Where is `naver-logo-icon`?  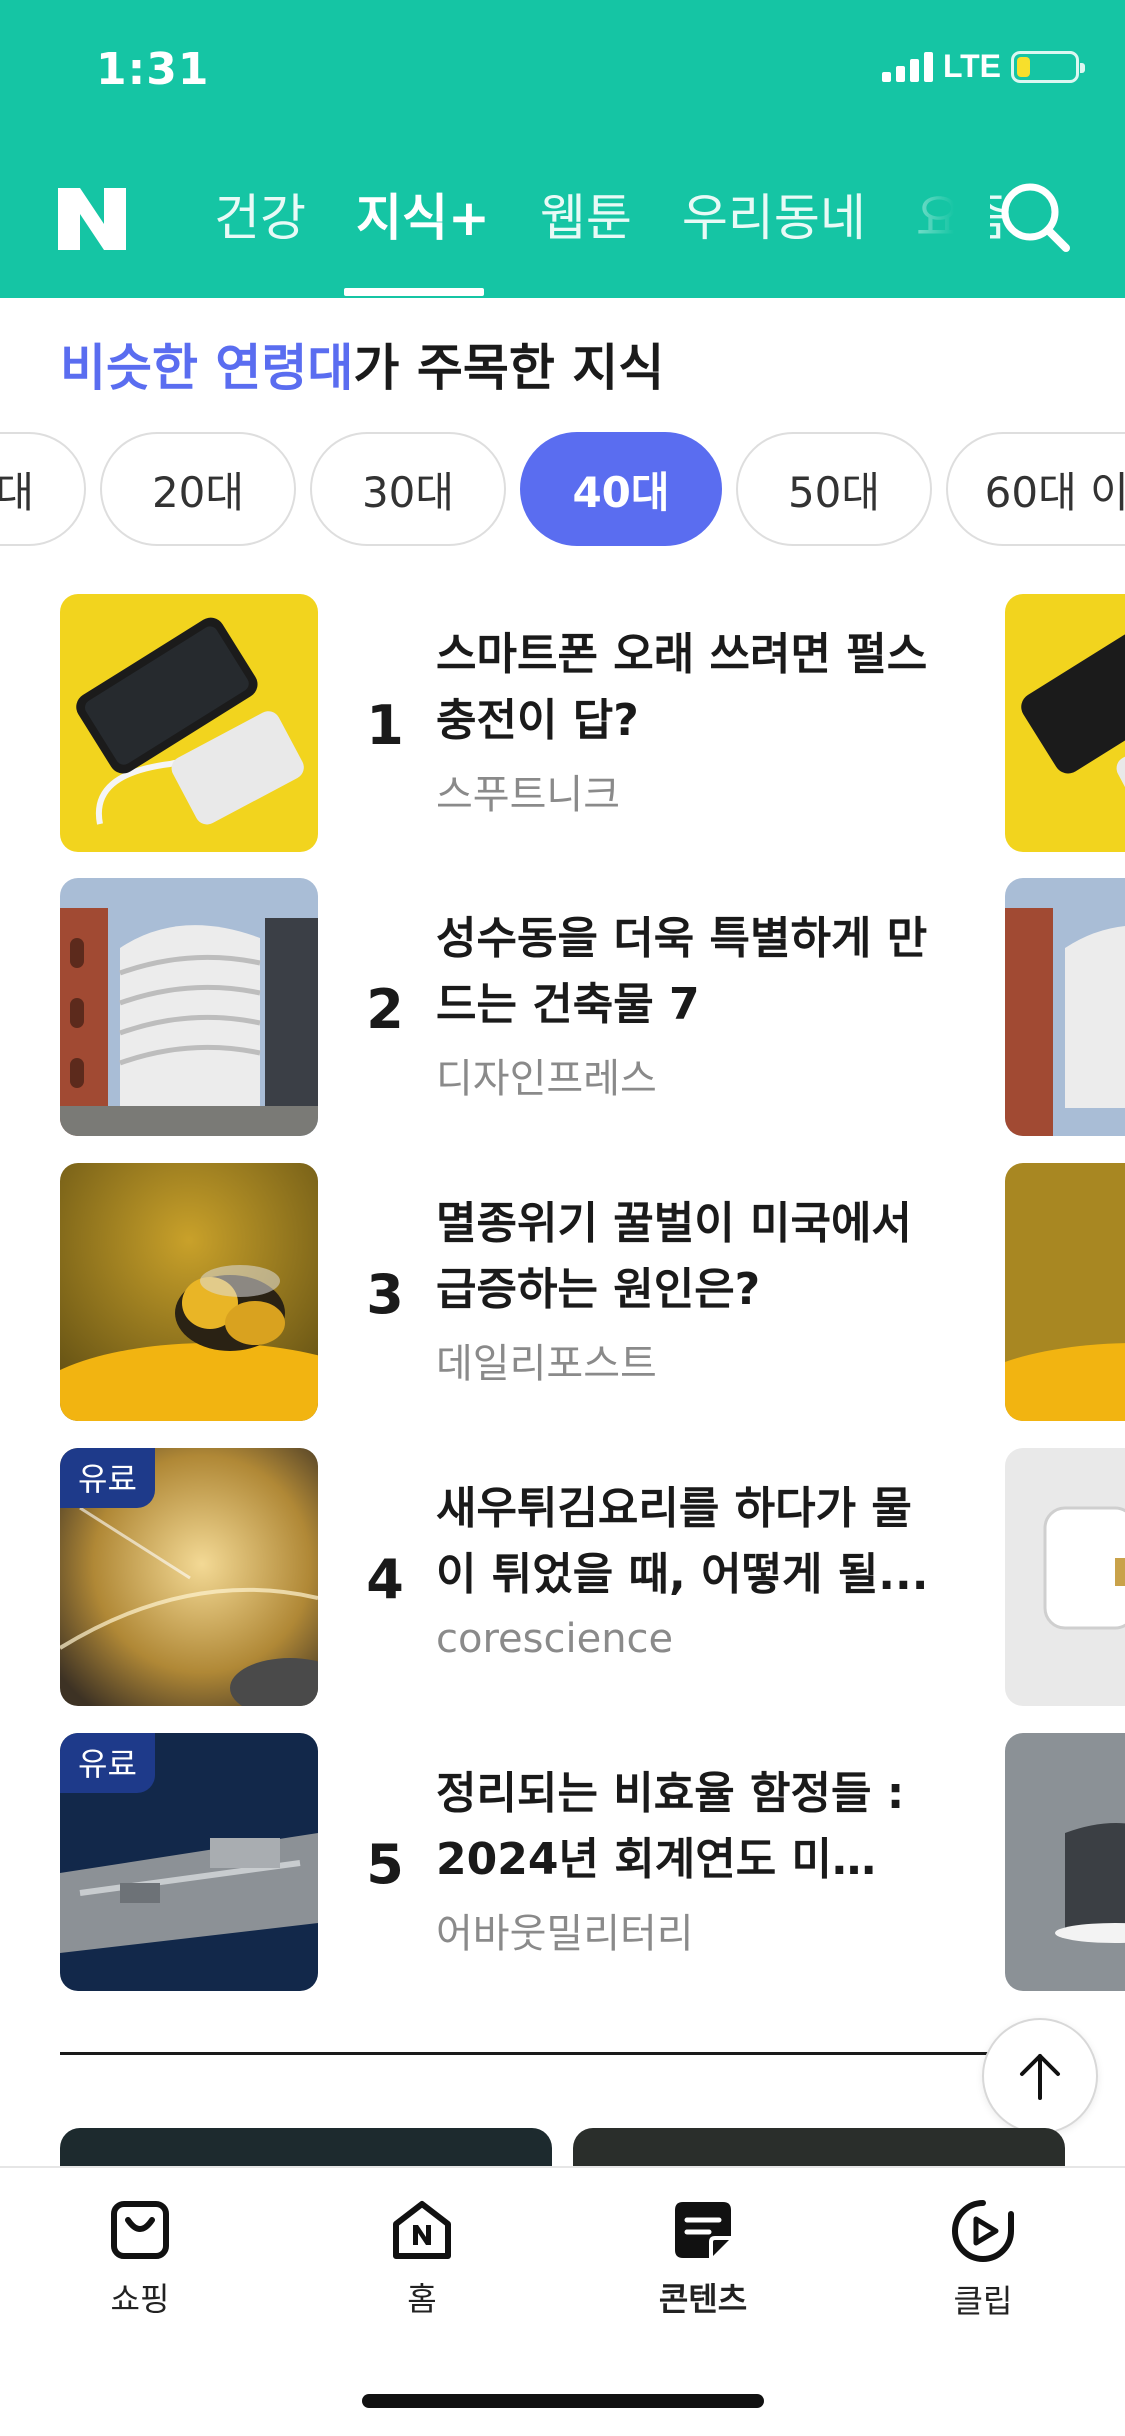 naver-logo-icon is located at coordinates (92, 219).